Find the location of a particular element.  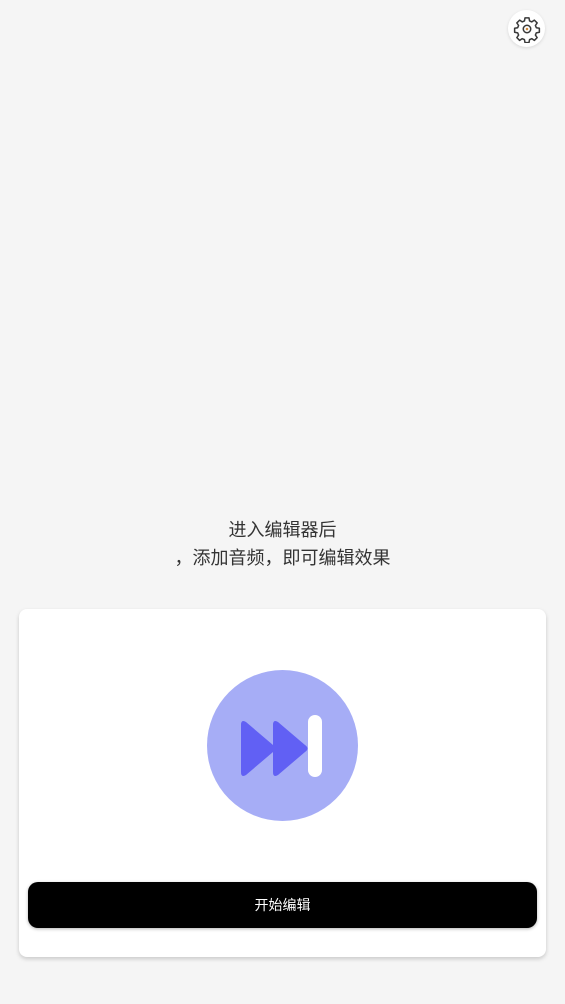

skip-forward-icon is located at coordinates (282, 745).